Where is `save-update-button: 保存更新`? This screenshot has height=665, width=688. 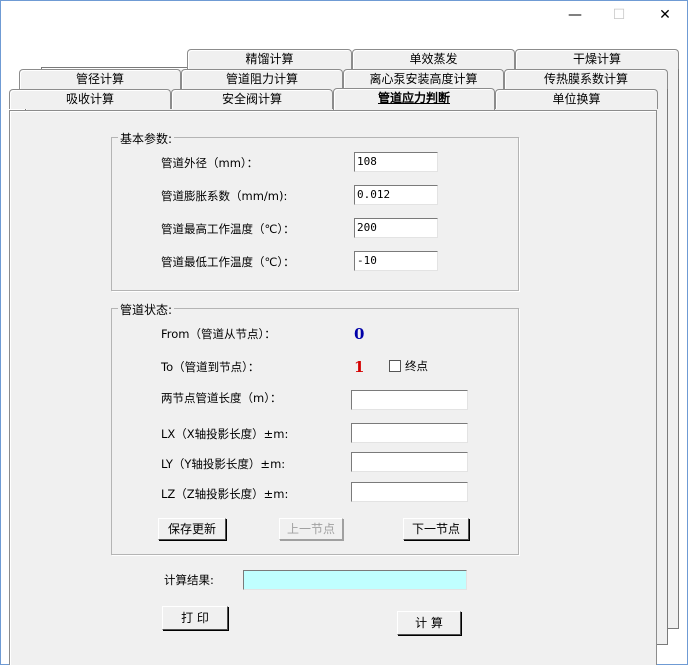
save-update-button: 保存更新 is located at coordinates (192, 529).